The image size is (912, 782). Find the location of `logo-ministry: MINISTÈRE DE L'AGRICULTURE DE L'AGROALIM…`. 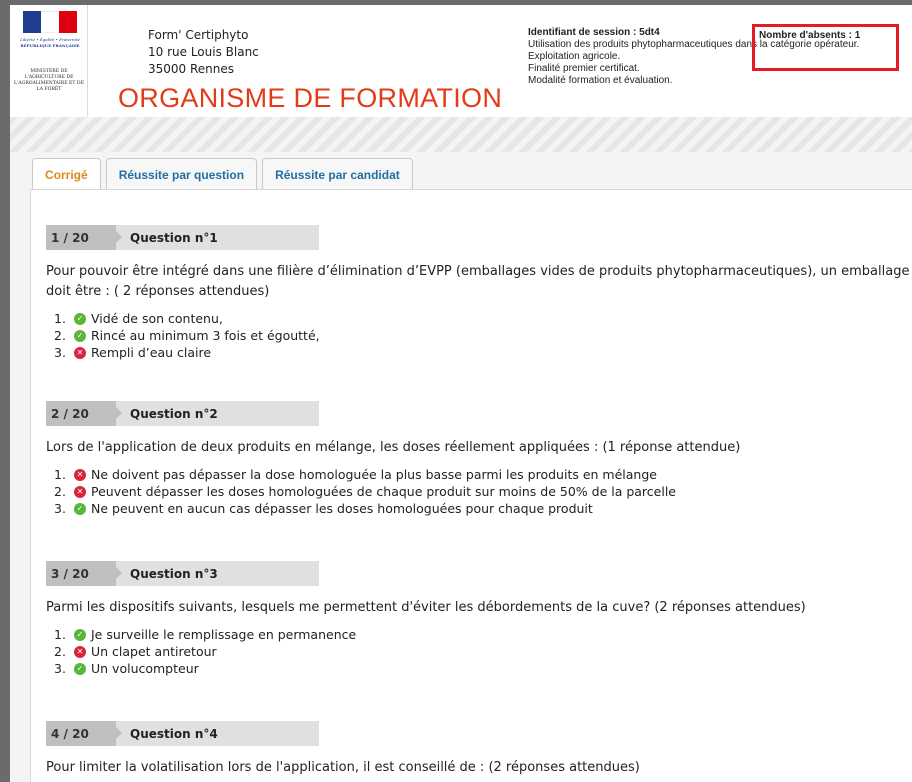

logo-ministry: MINISTÈRE DE L'AGRICULTURE DE L'AGROALIM… is located at coordinates (49, 80).